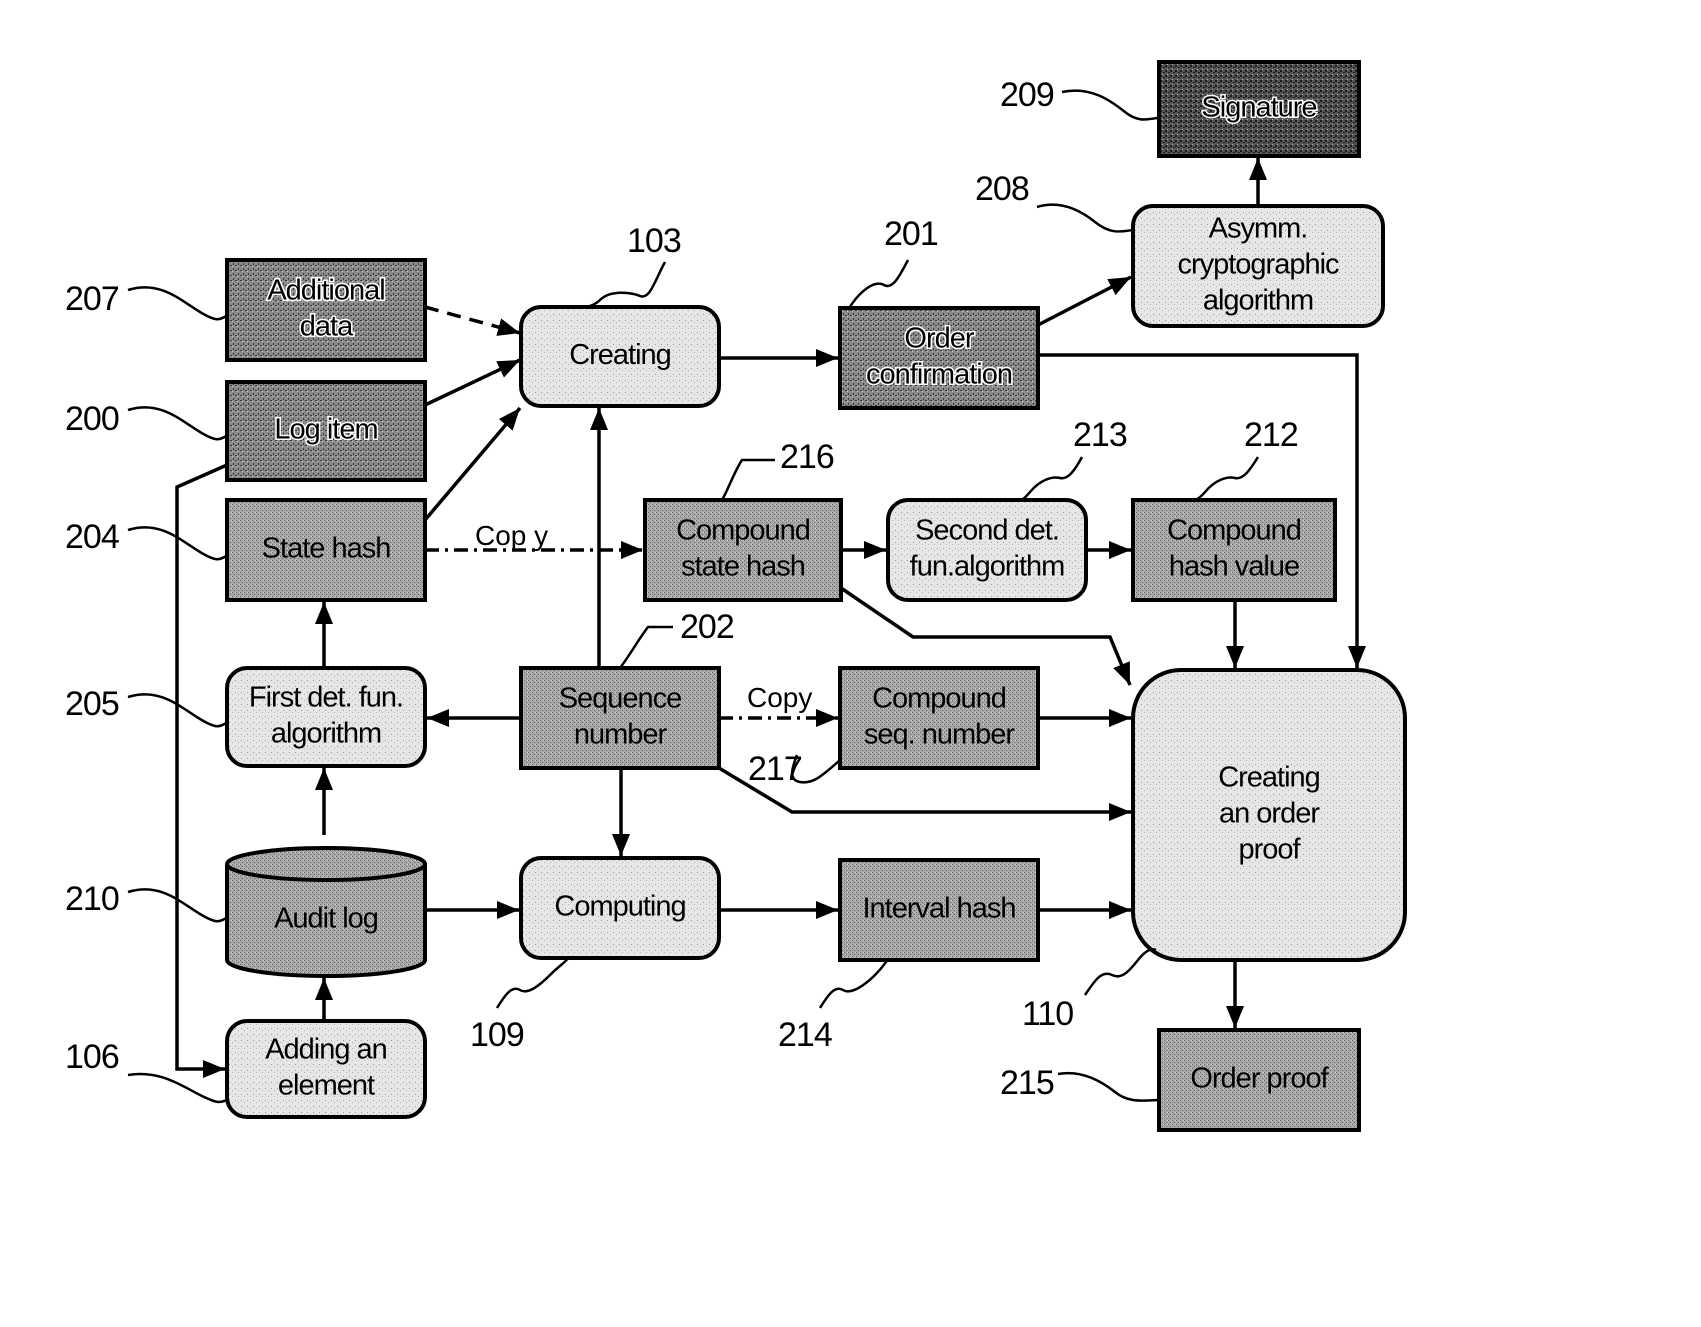 This screenshot has height=1327, width=1701. Describe the element at coordinates (620, 356) in the screenshot. I see `node-creating: Creating` at that location.